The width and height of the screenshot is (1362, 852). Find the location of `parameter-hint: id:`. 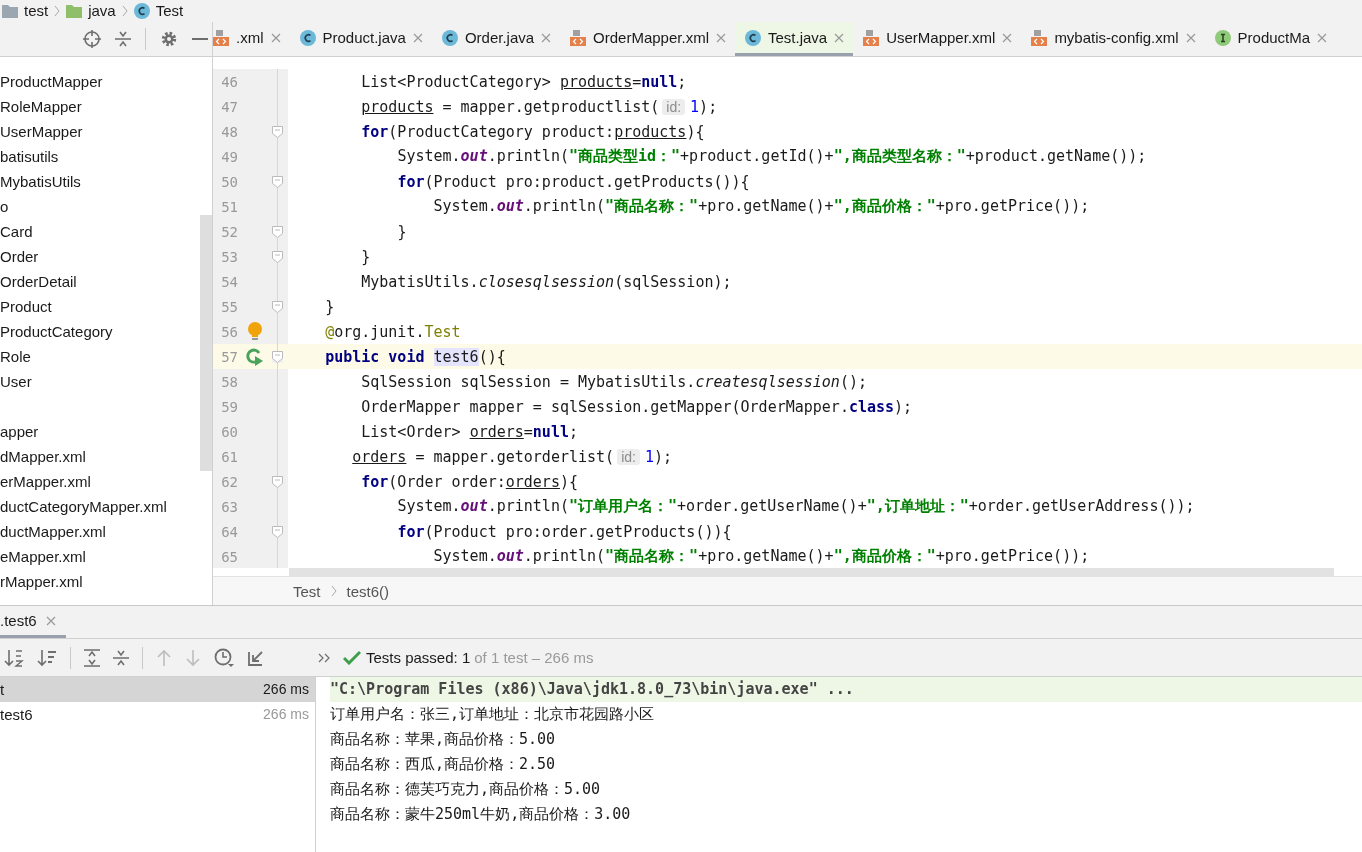

parameter-hint: id: is located at coordinates (628, 456).